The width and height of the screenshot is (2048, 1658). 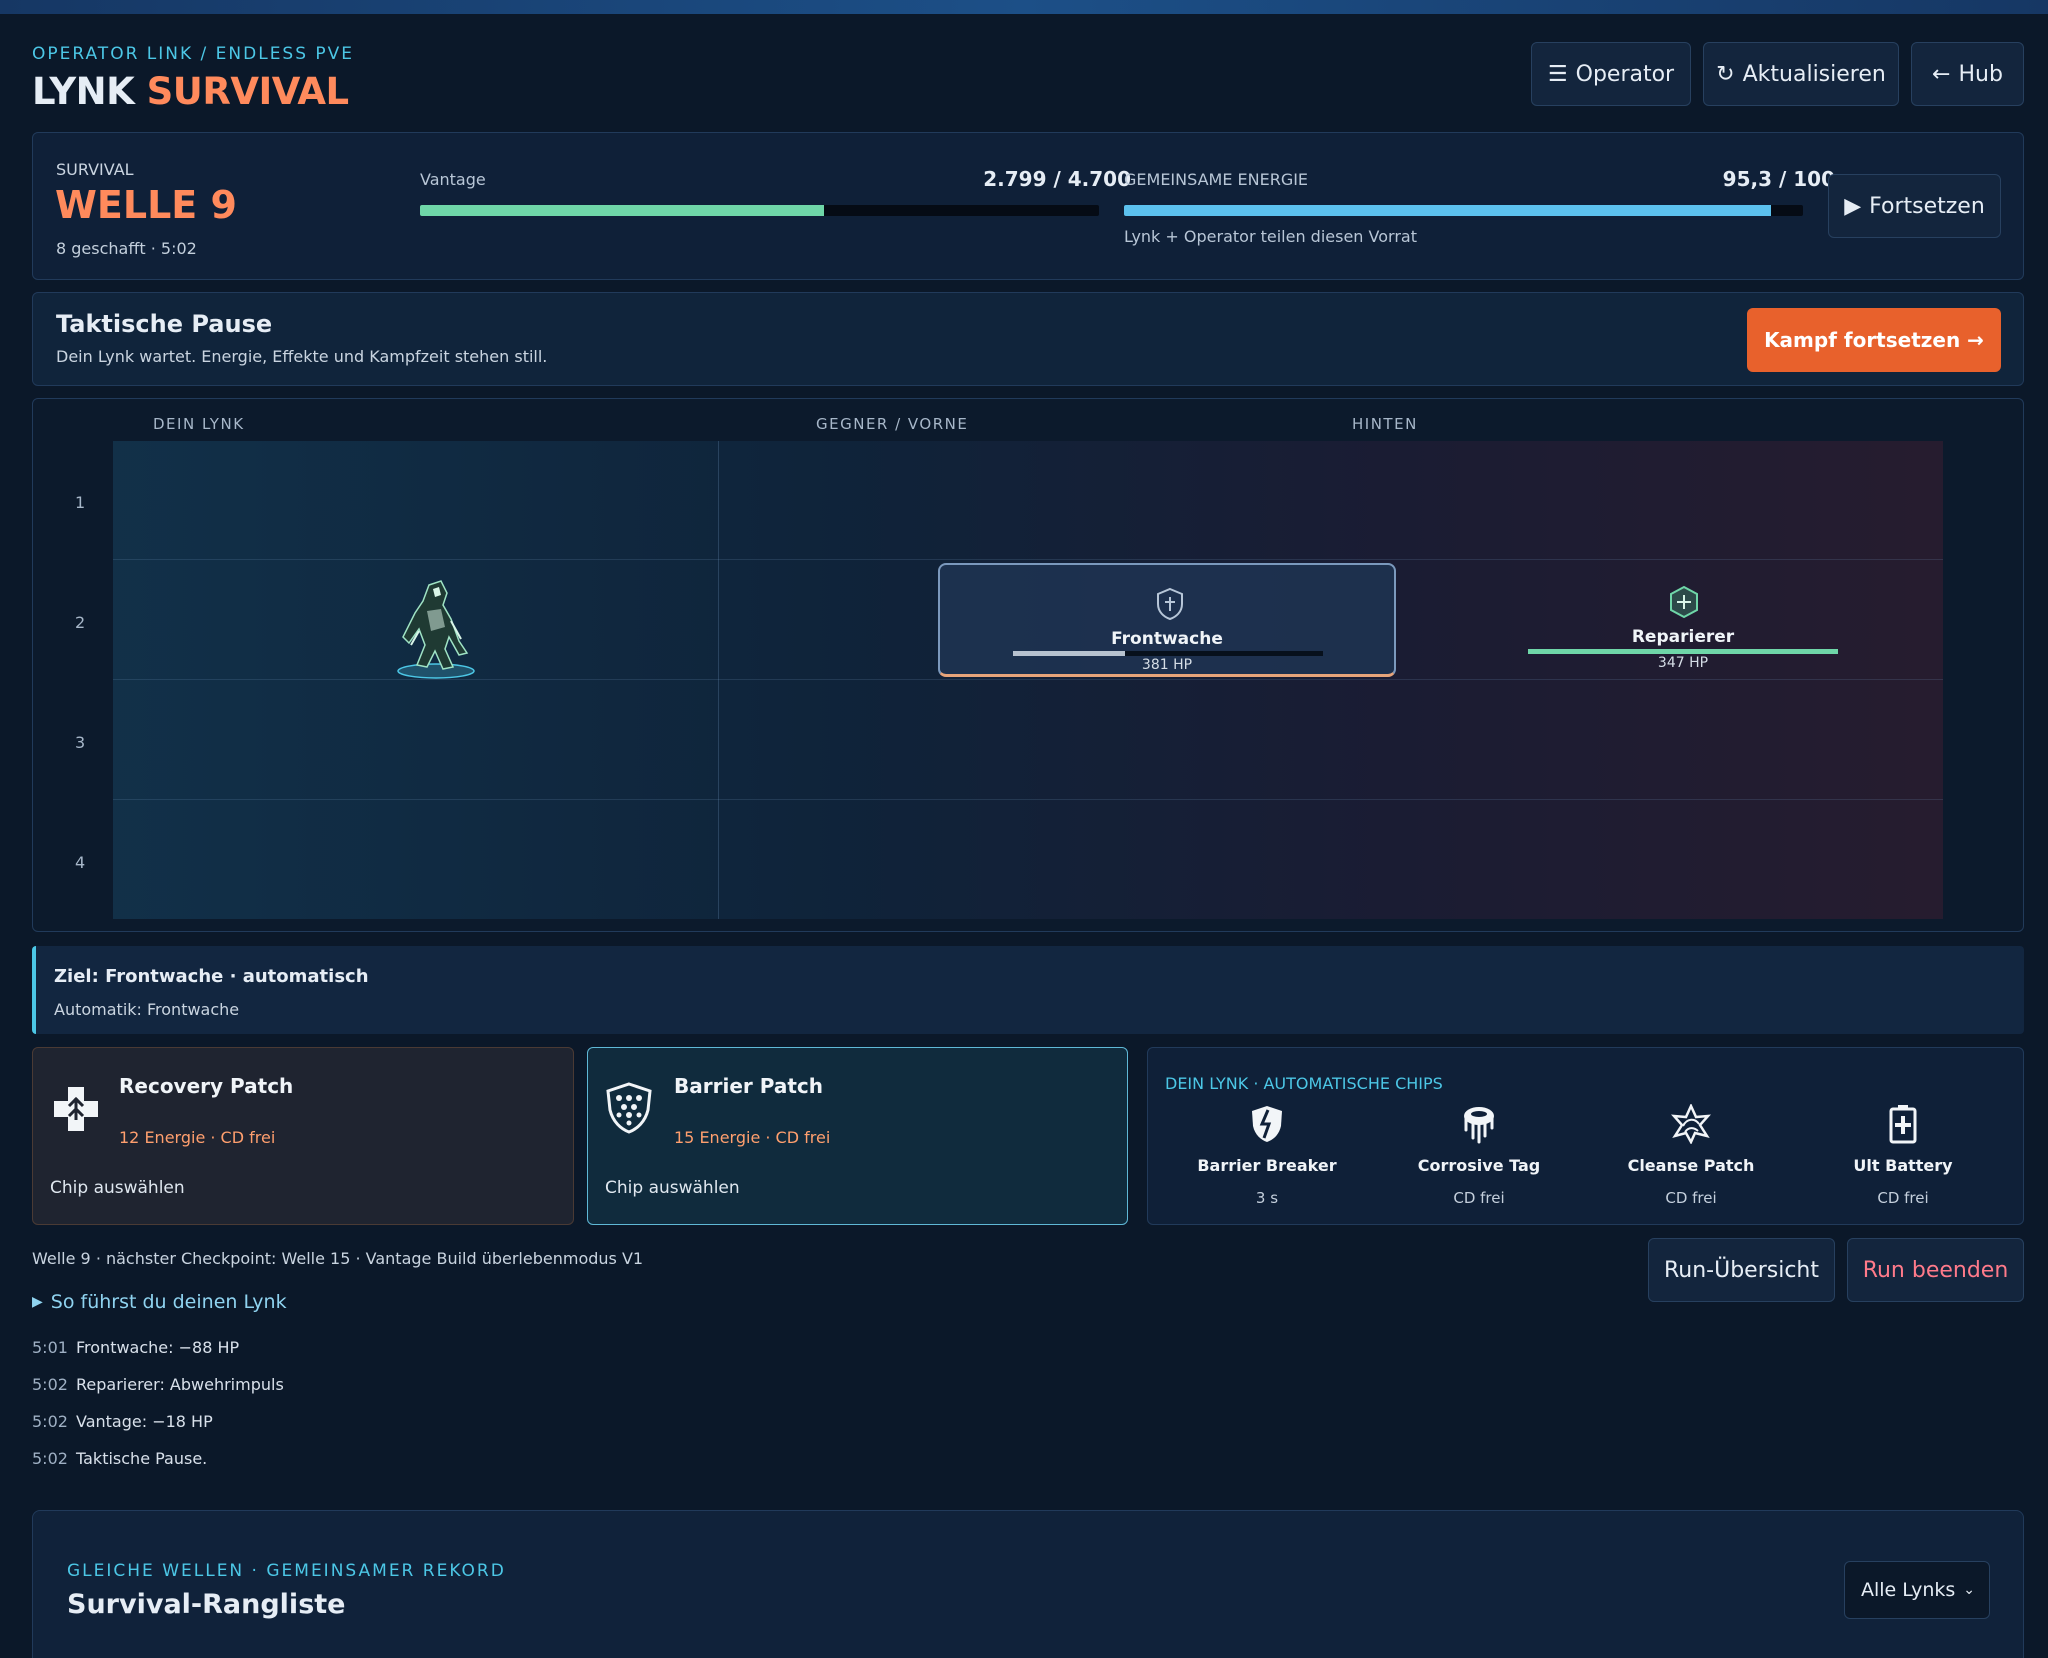 What do you see at coordinates (1479, 1155) in the screenshot?
I see `auto-chip-corrosive-tag: Corrosive Tag CD frei` at bounding box center [1479, 1155].